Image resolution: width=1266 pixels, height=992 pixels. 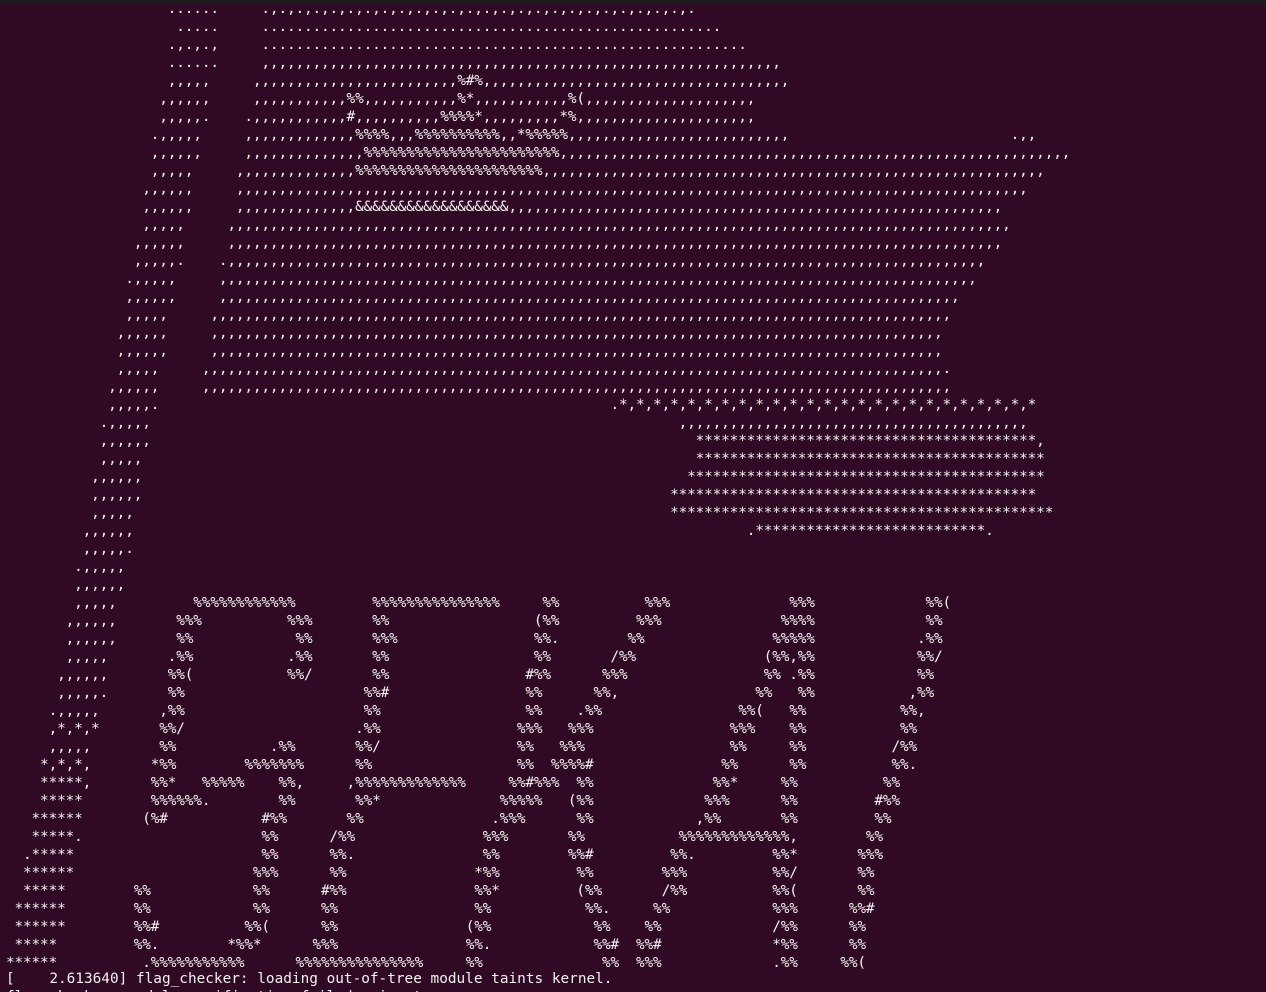 What do you see at coordinates (500, 531) in the screenshot?
I see `ascii-art-line: ,,,,,, .***************************.` at bounding box center [500, 531].